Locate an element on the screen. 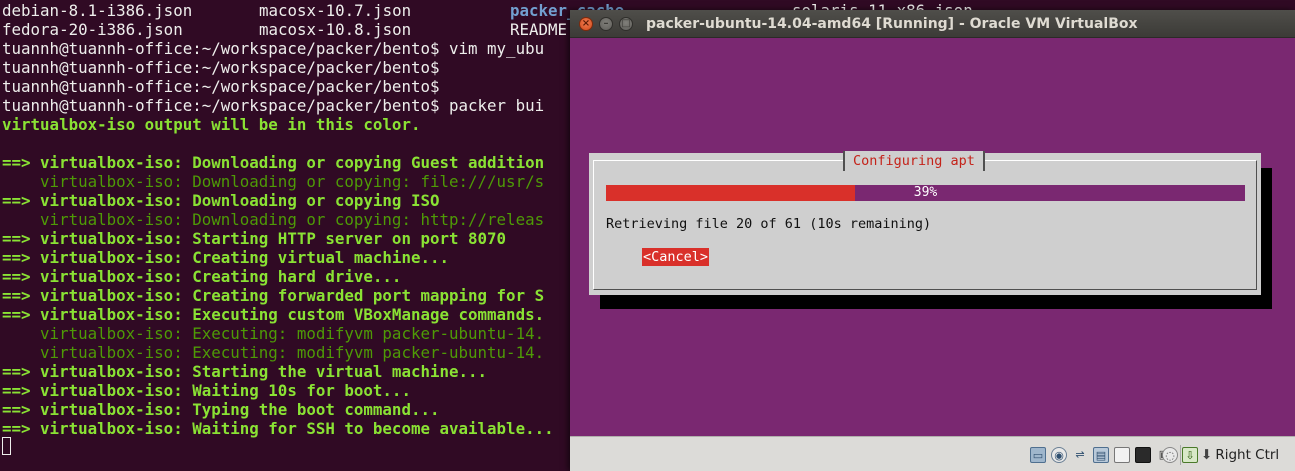  minimize-window-button: – is located at coordinates (606, 24).